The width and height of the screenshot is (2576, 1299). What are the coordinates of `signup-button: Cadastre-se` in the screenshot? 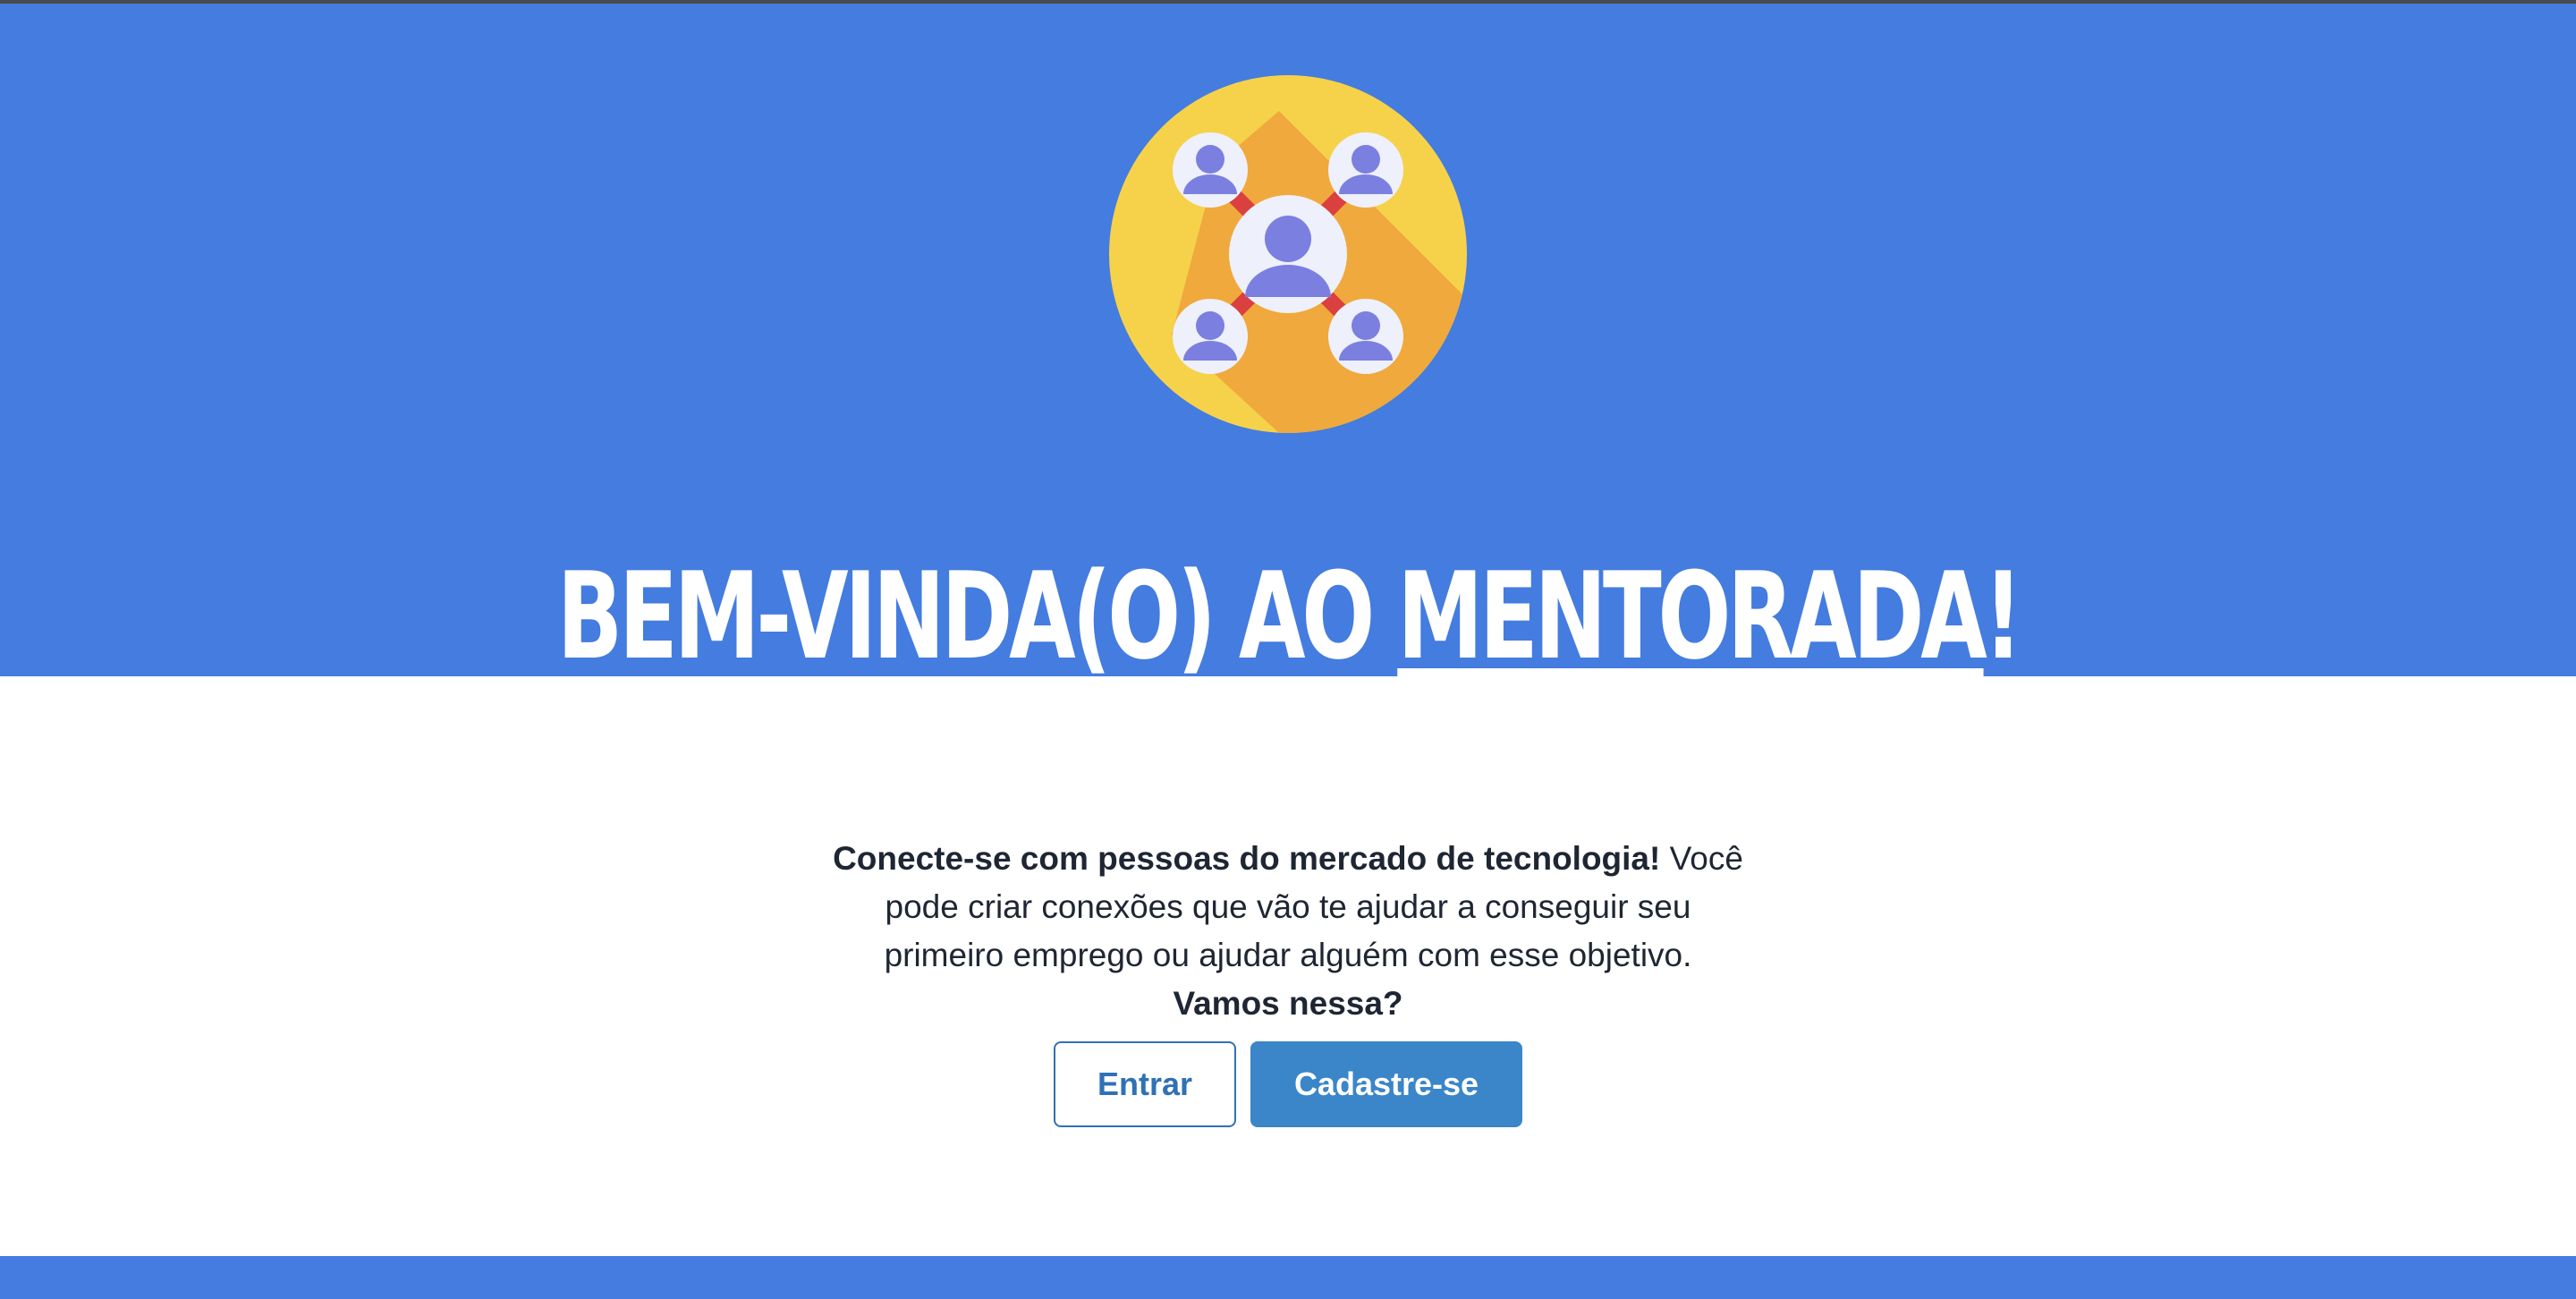 It's located at (1386, 1084).